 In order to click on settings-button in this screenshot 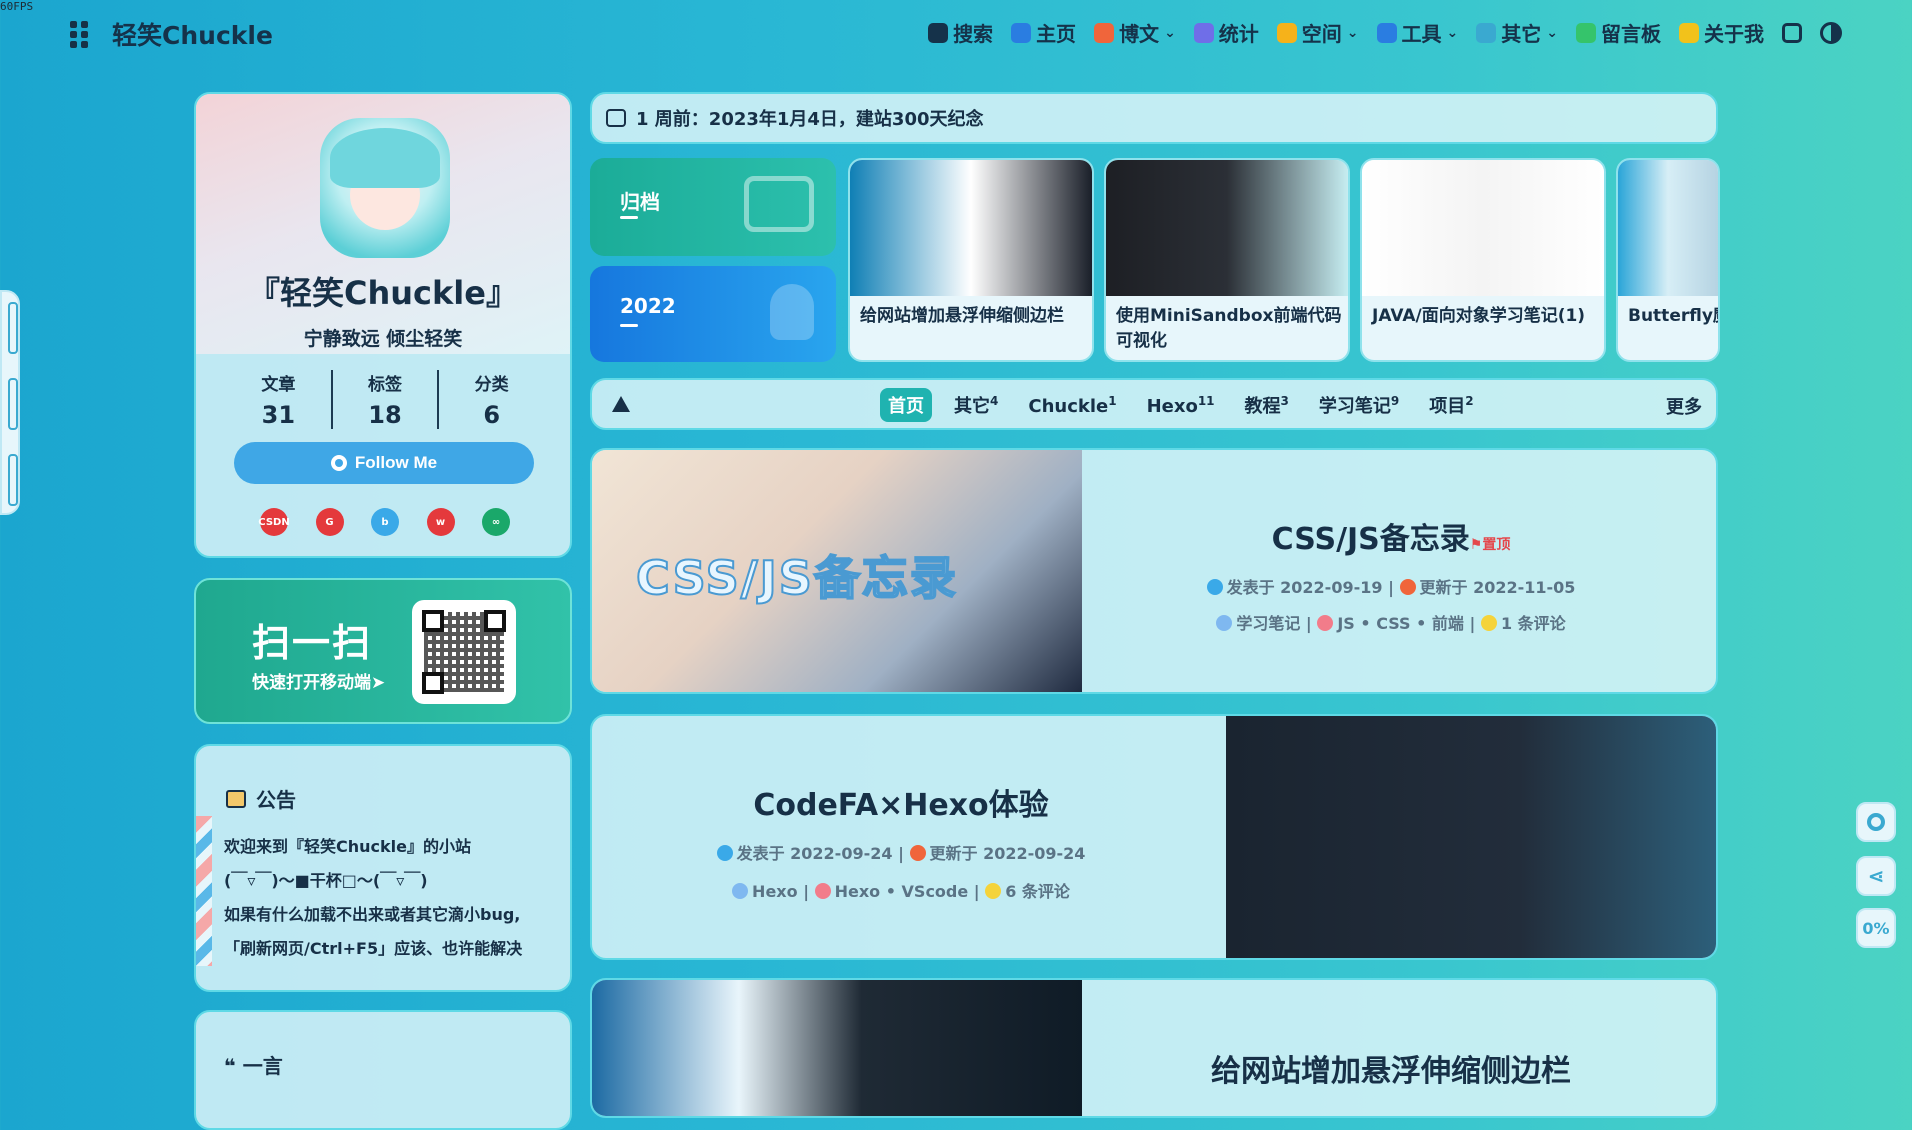, I will do `click(1876, 822)`.